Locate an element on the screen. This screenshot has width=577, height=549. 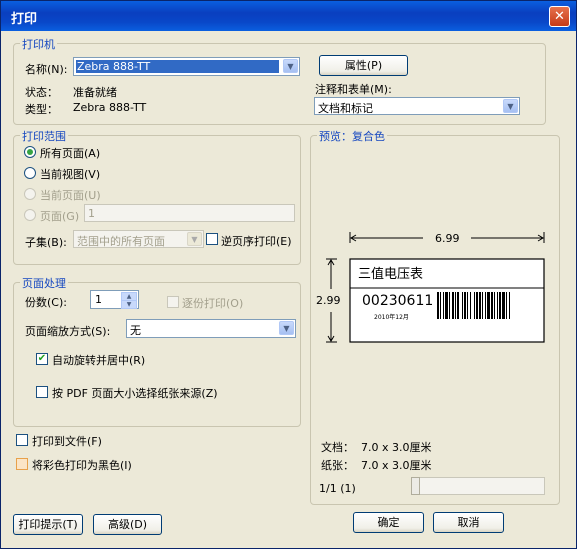
print-to-file-label: 打印到文件(F) is located at coordinates (67, 441).